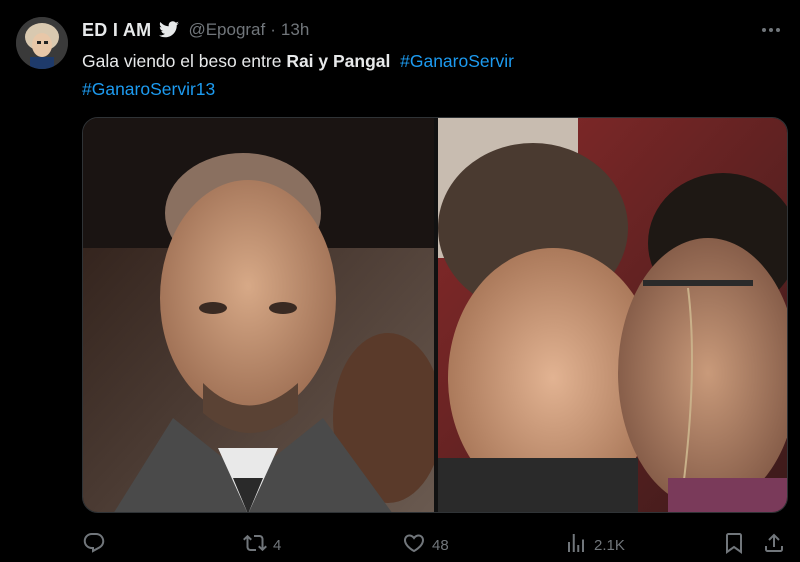 This screenshot has height=562, width=800. Describe the element at coordinates (116, 30) in the screenshot. I see `display-name: ED I AM` at that location.